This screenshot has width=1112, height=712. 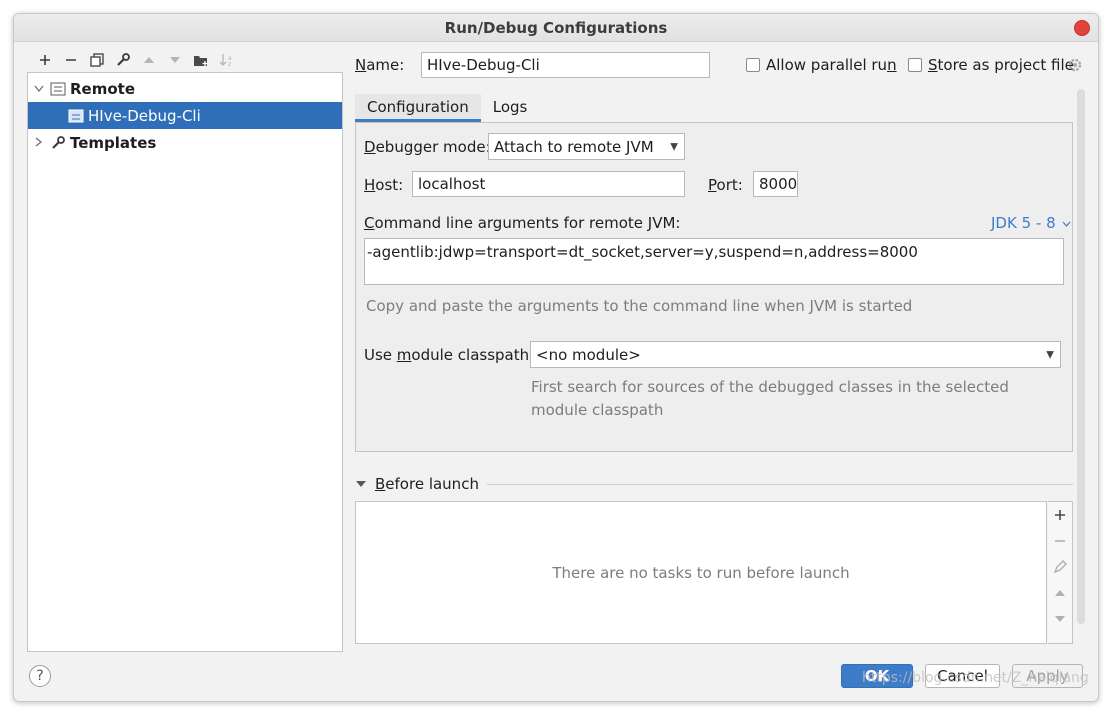 What do you see at coordinates (97, 60) in the screenshot?
I see `copy-icon` at bounding box center [97, 60].